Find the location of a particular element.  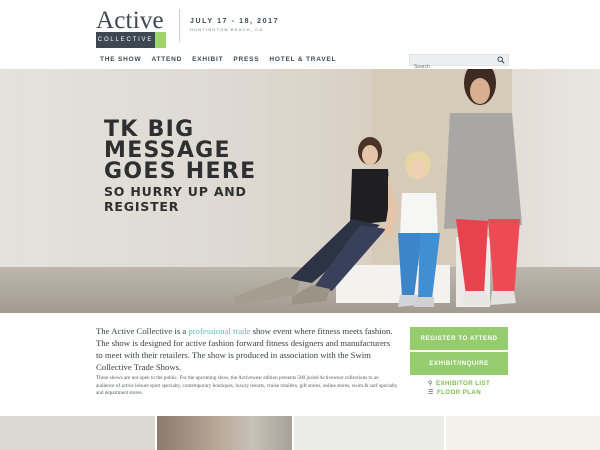

event-date: JULY 17 - 18, 2017 is located at coordinates (235, 21).